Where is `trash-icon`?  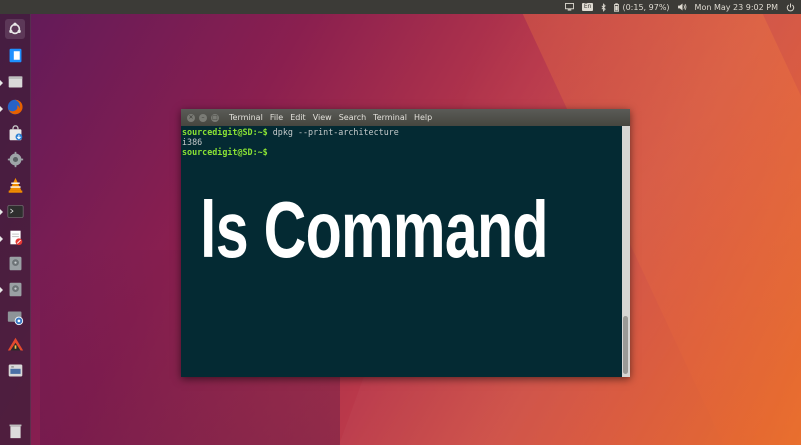 trash-icon is located at coordinates (15, 431).